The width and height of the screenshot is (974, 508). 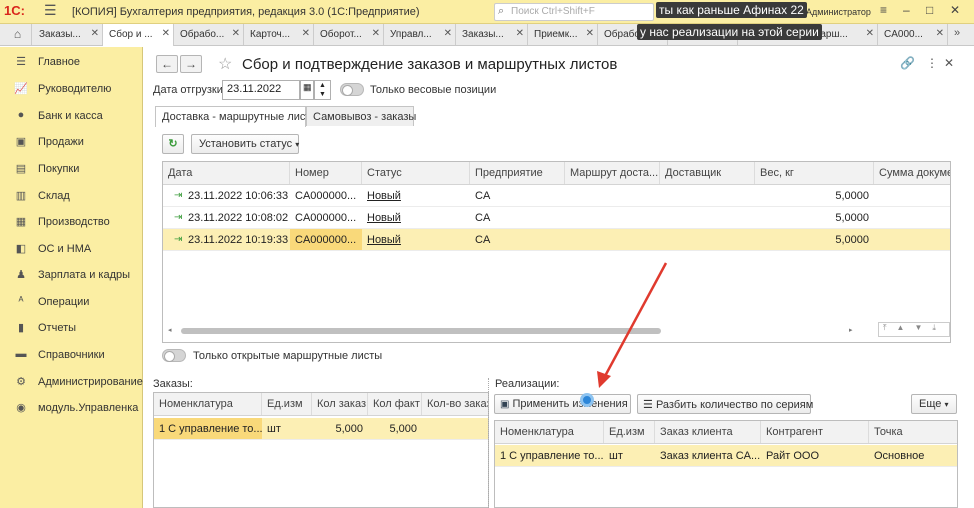 I want to click on annotation-arrow-shaft, so click(x=635, y=320).